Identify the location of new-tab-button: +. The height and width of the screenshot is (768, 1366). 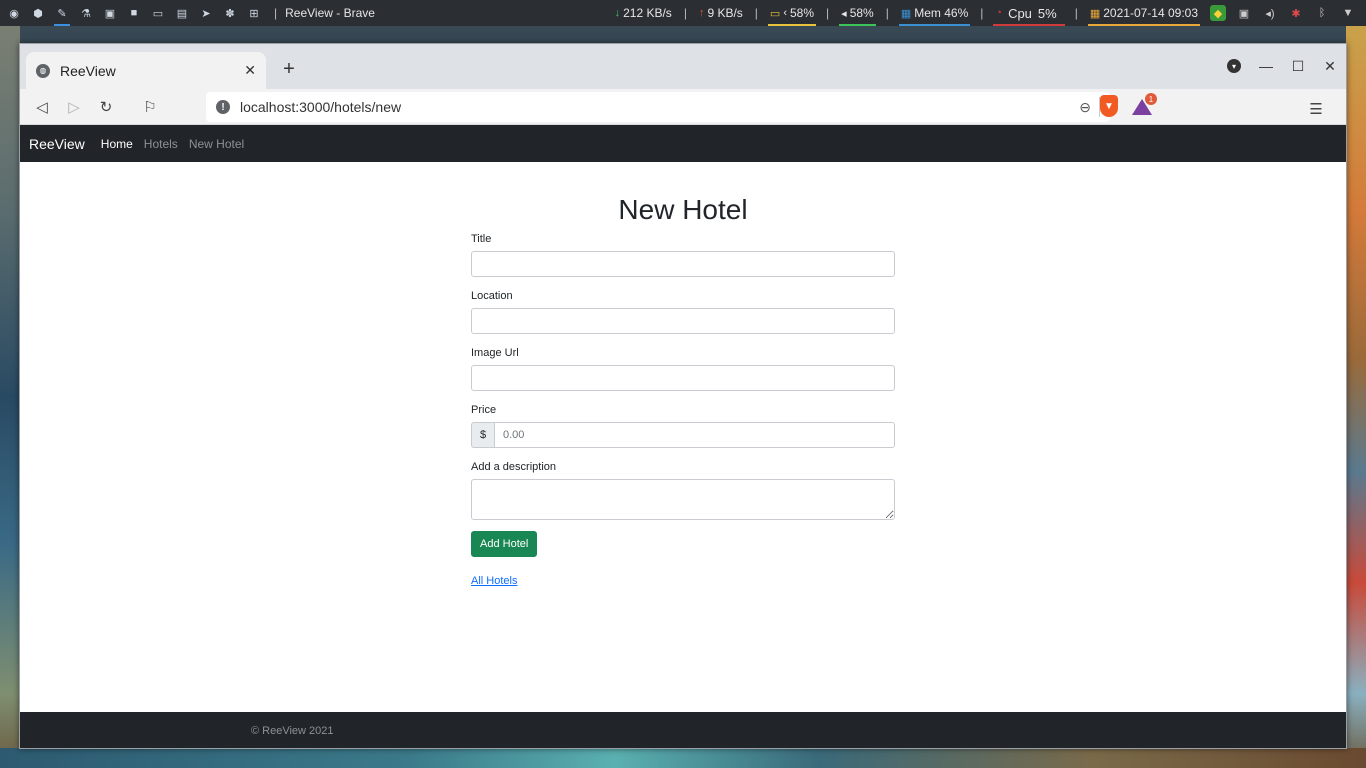
(289, 69).